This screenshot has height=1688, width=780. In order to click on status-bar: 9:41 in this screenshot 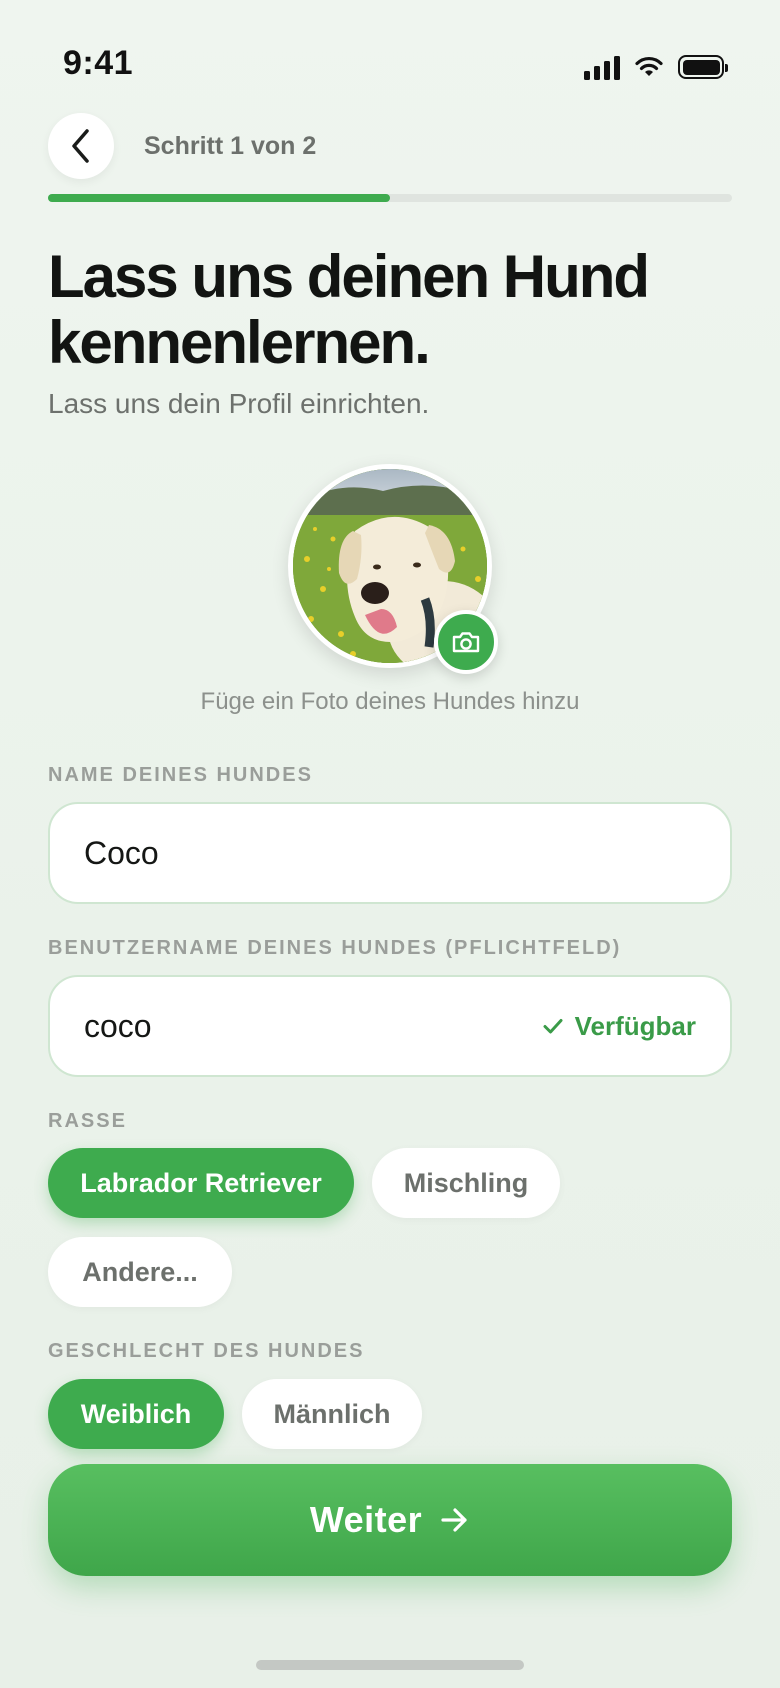, I will do `click(390, 55)`.